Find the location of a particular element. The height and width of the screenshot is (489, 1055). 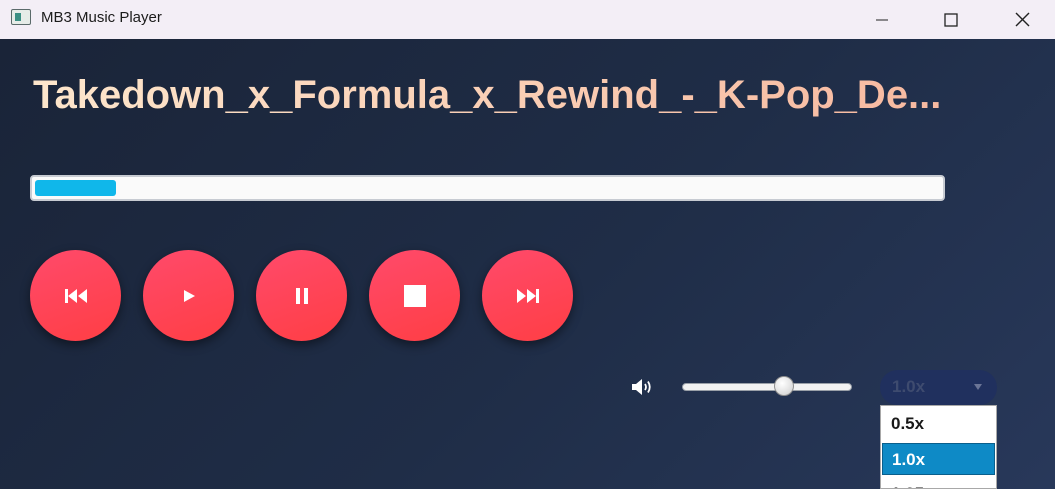

skip-previous-icon is located at coordinates (75, 295).